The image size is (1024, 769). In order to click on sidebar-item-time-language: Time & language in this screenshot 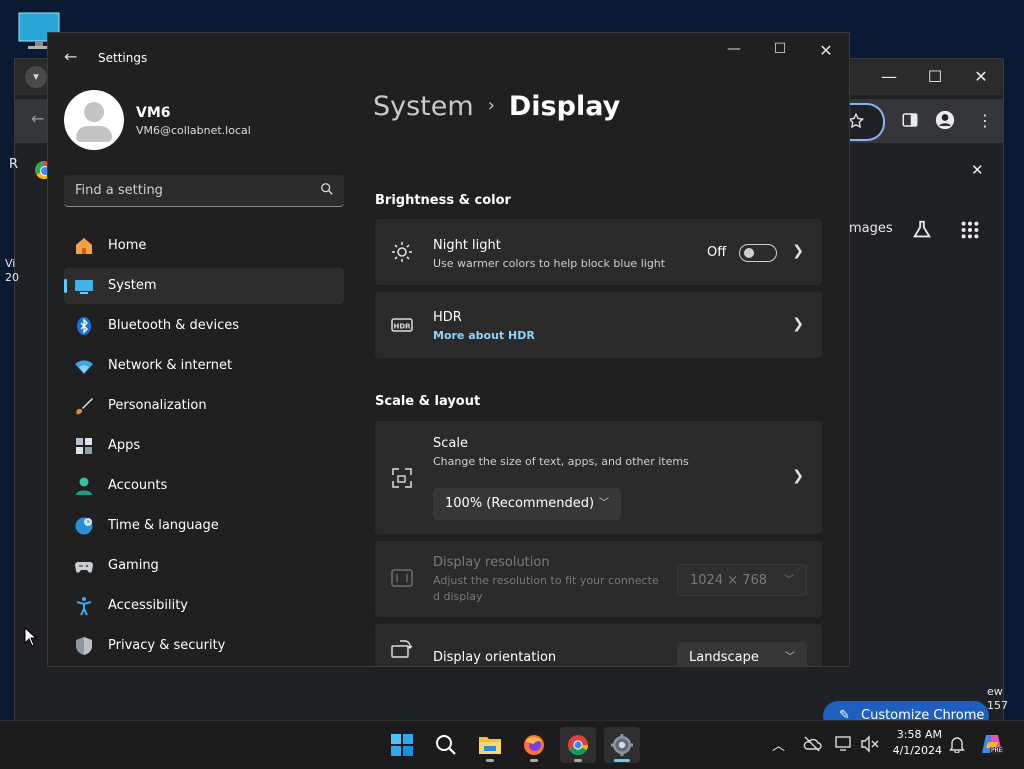, I will do `click(204, 526)`.